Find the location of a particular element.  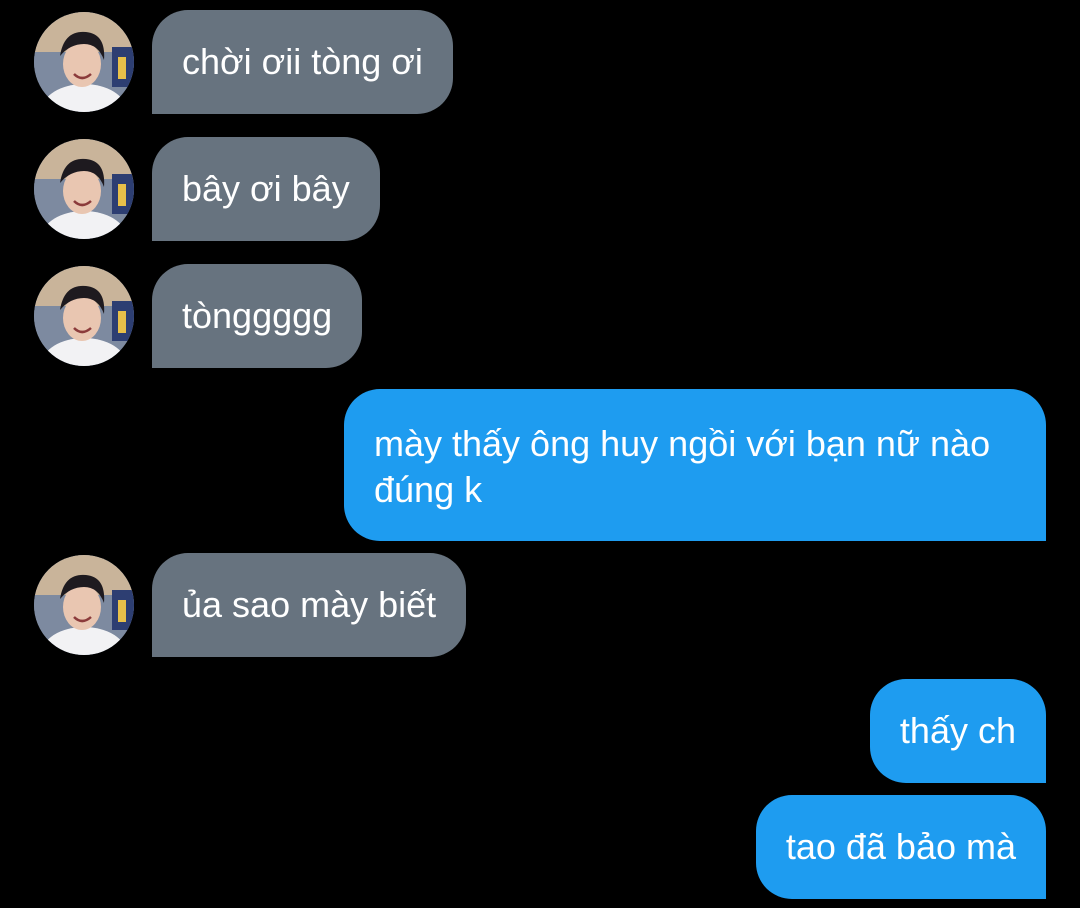

message-text: chời ơii tòng ơi is located at coordinates (302, 61).